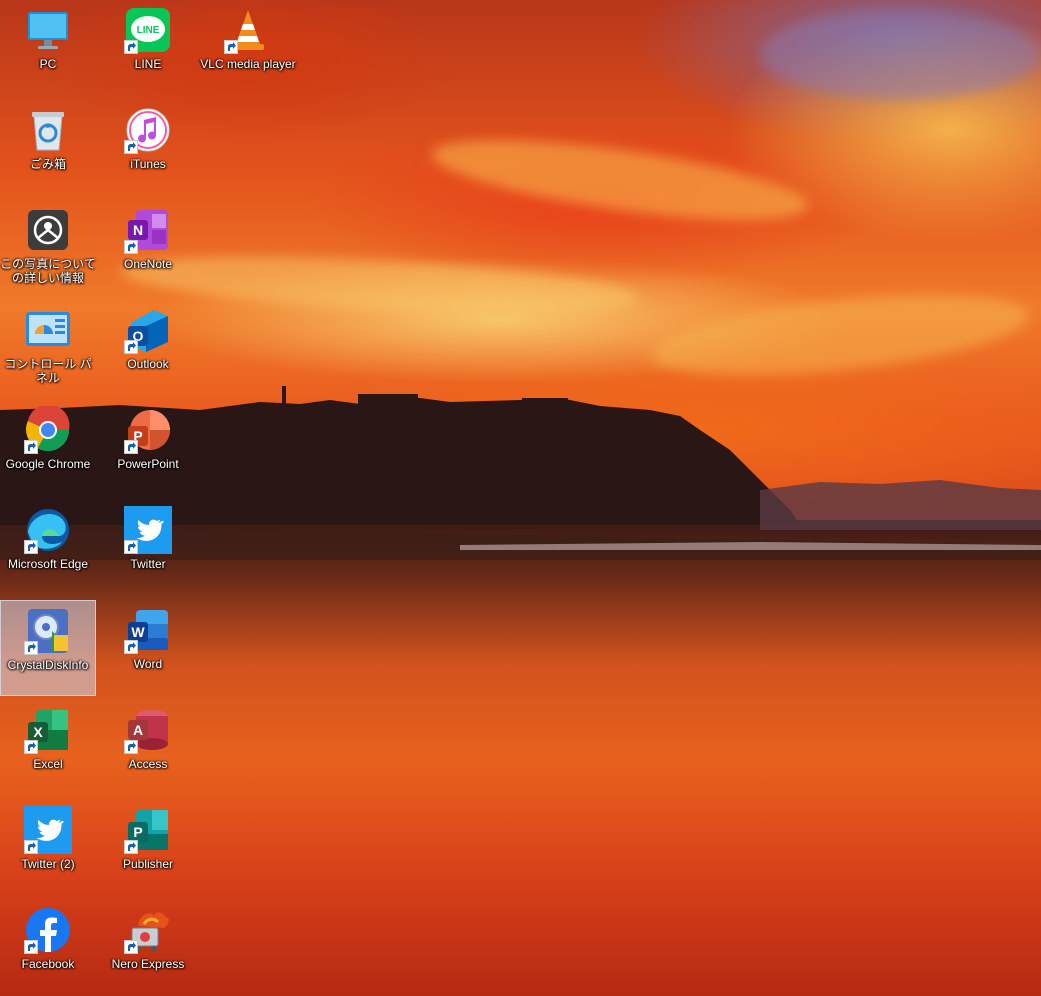 This screenshot has height=996, width=1041. Describe the element at coordinates (148, 664) in the screenshot. I see `desktop-icon-label: Word` at that location.